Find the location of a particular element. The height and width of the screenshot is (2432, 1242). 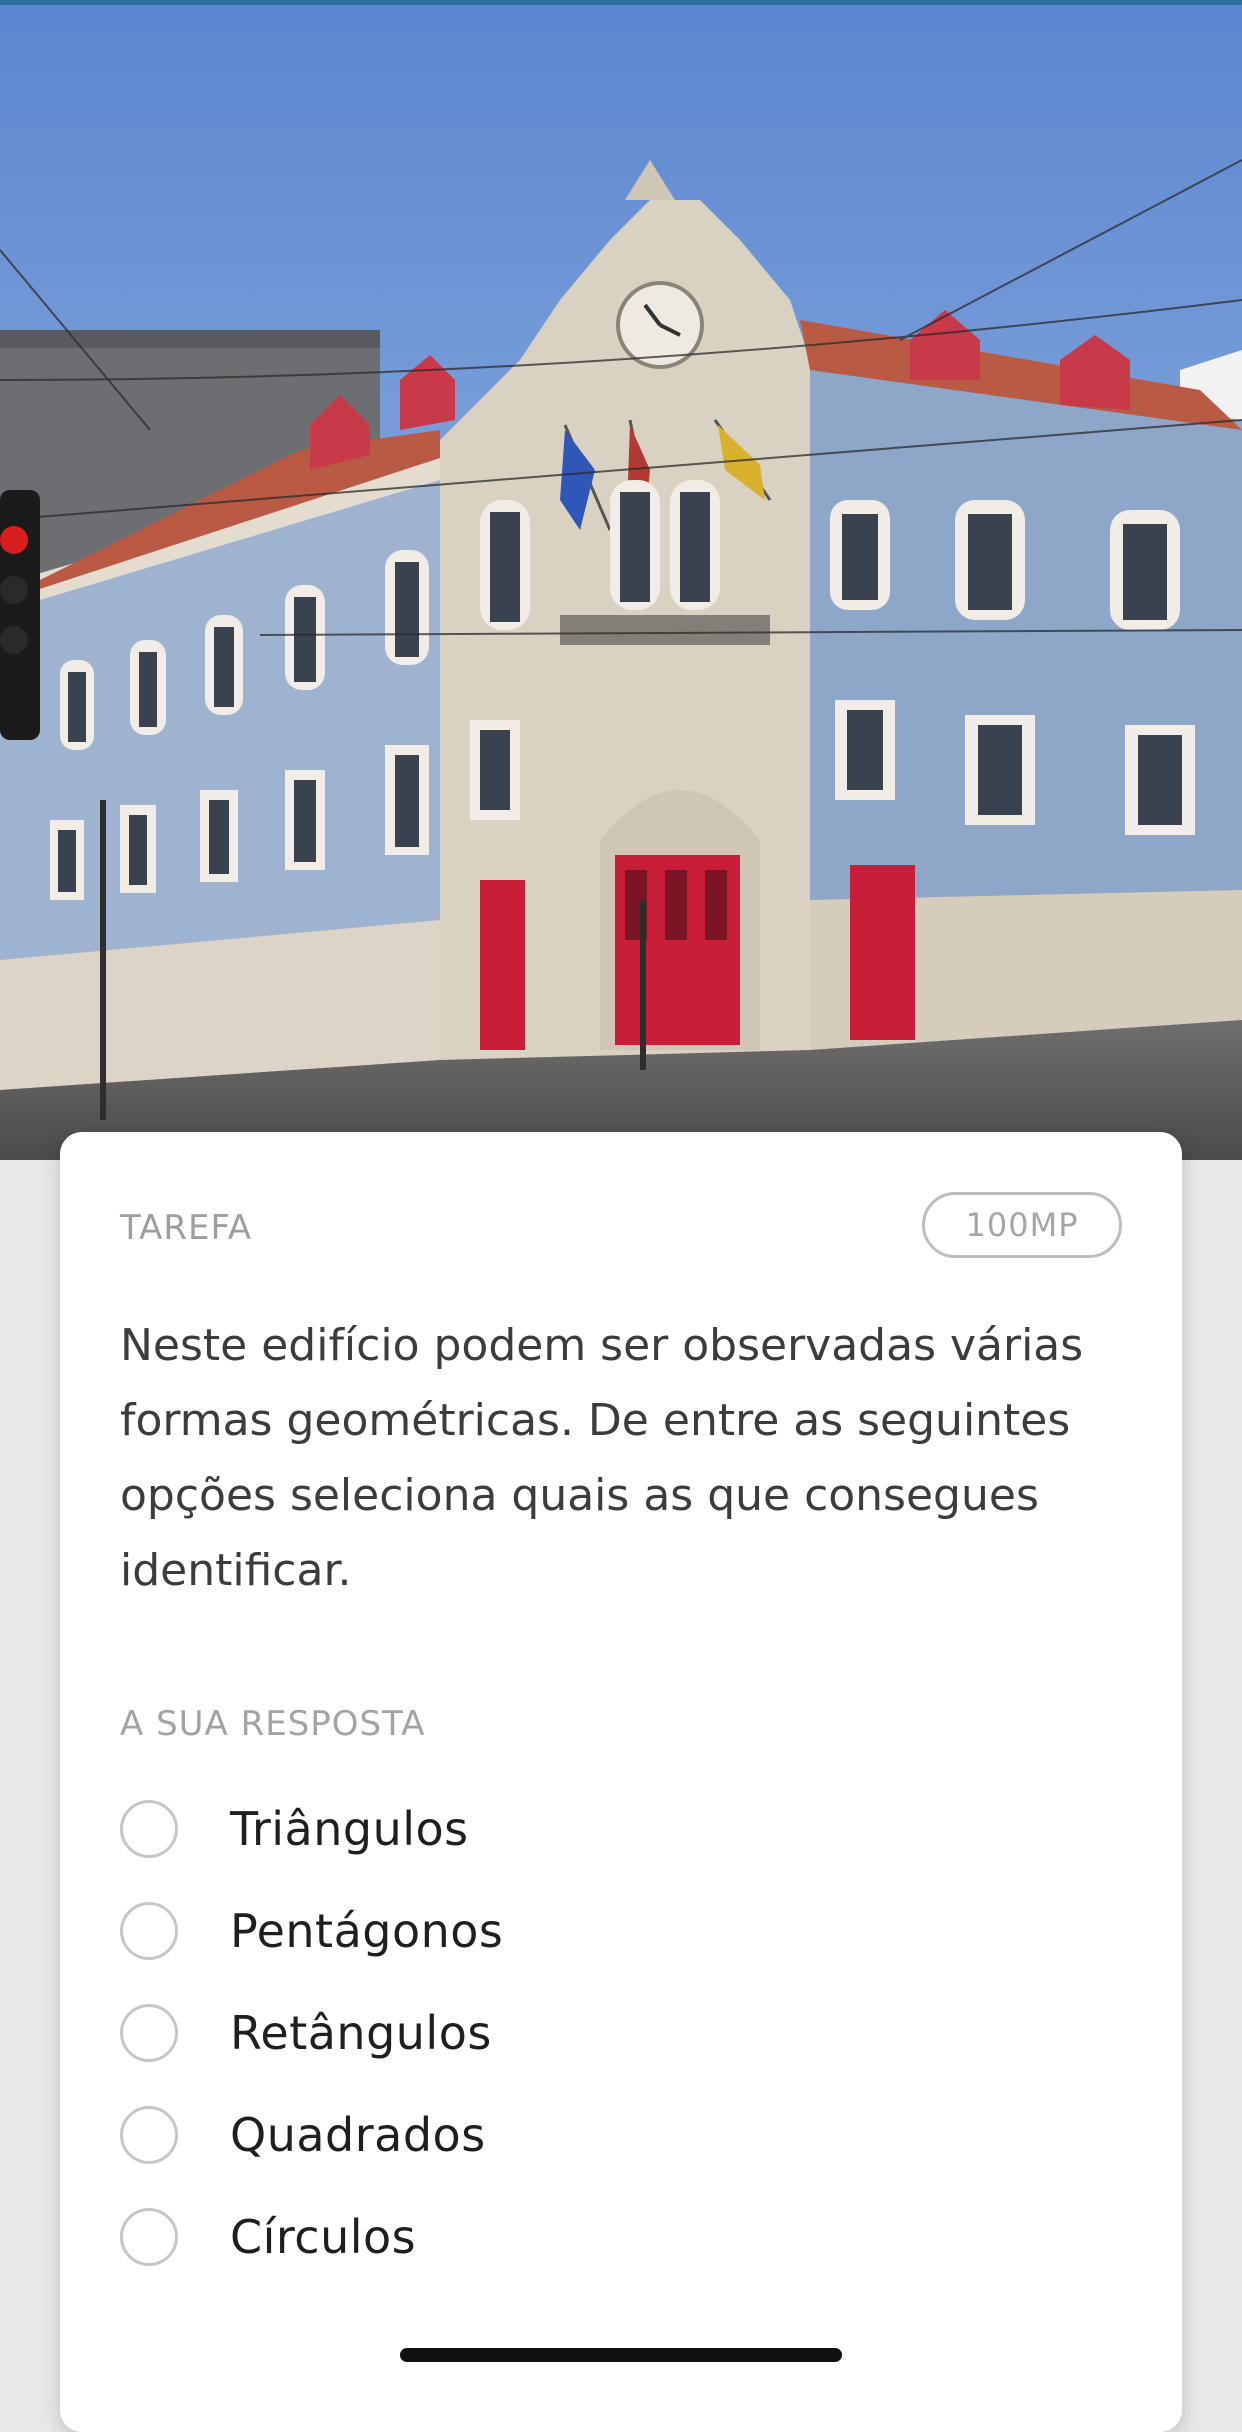

option-retangulos: Retângulos is located at coordinates (620, 2033).